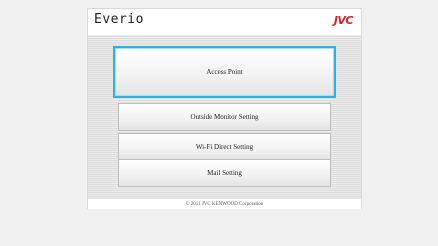  I want to click on app-title: Everio, so click(119, 19).